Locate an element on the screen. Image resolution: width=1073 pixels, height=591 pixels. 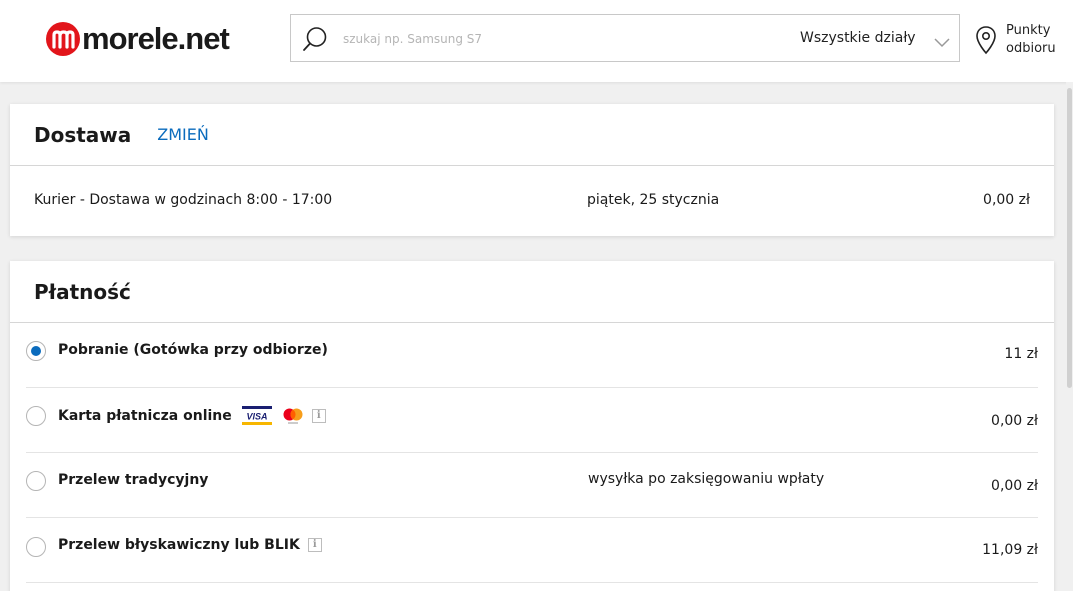
payment-option-label: Przelew tradycyjny is located at coordinates (133, 480).